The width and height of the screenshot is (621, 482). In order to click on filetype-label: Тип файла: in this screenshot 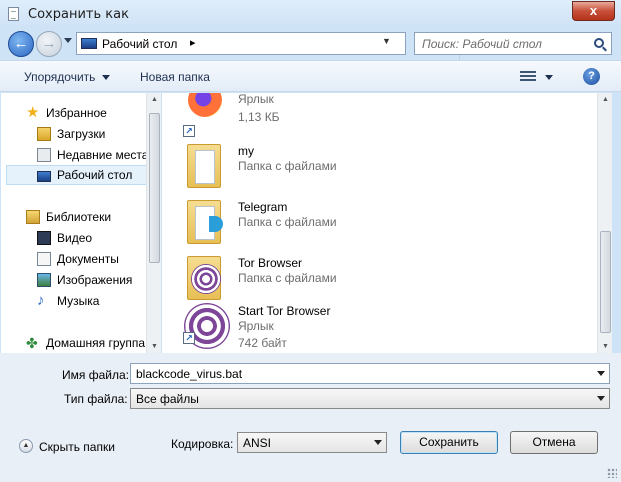, I will do `click(96, 399)`.